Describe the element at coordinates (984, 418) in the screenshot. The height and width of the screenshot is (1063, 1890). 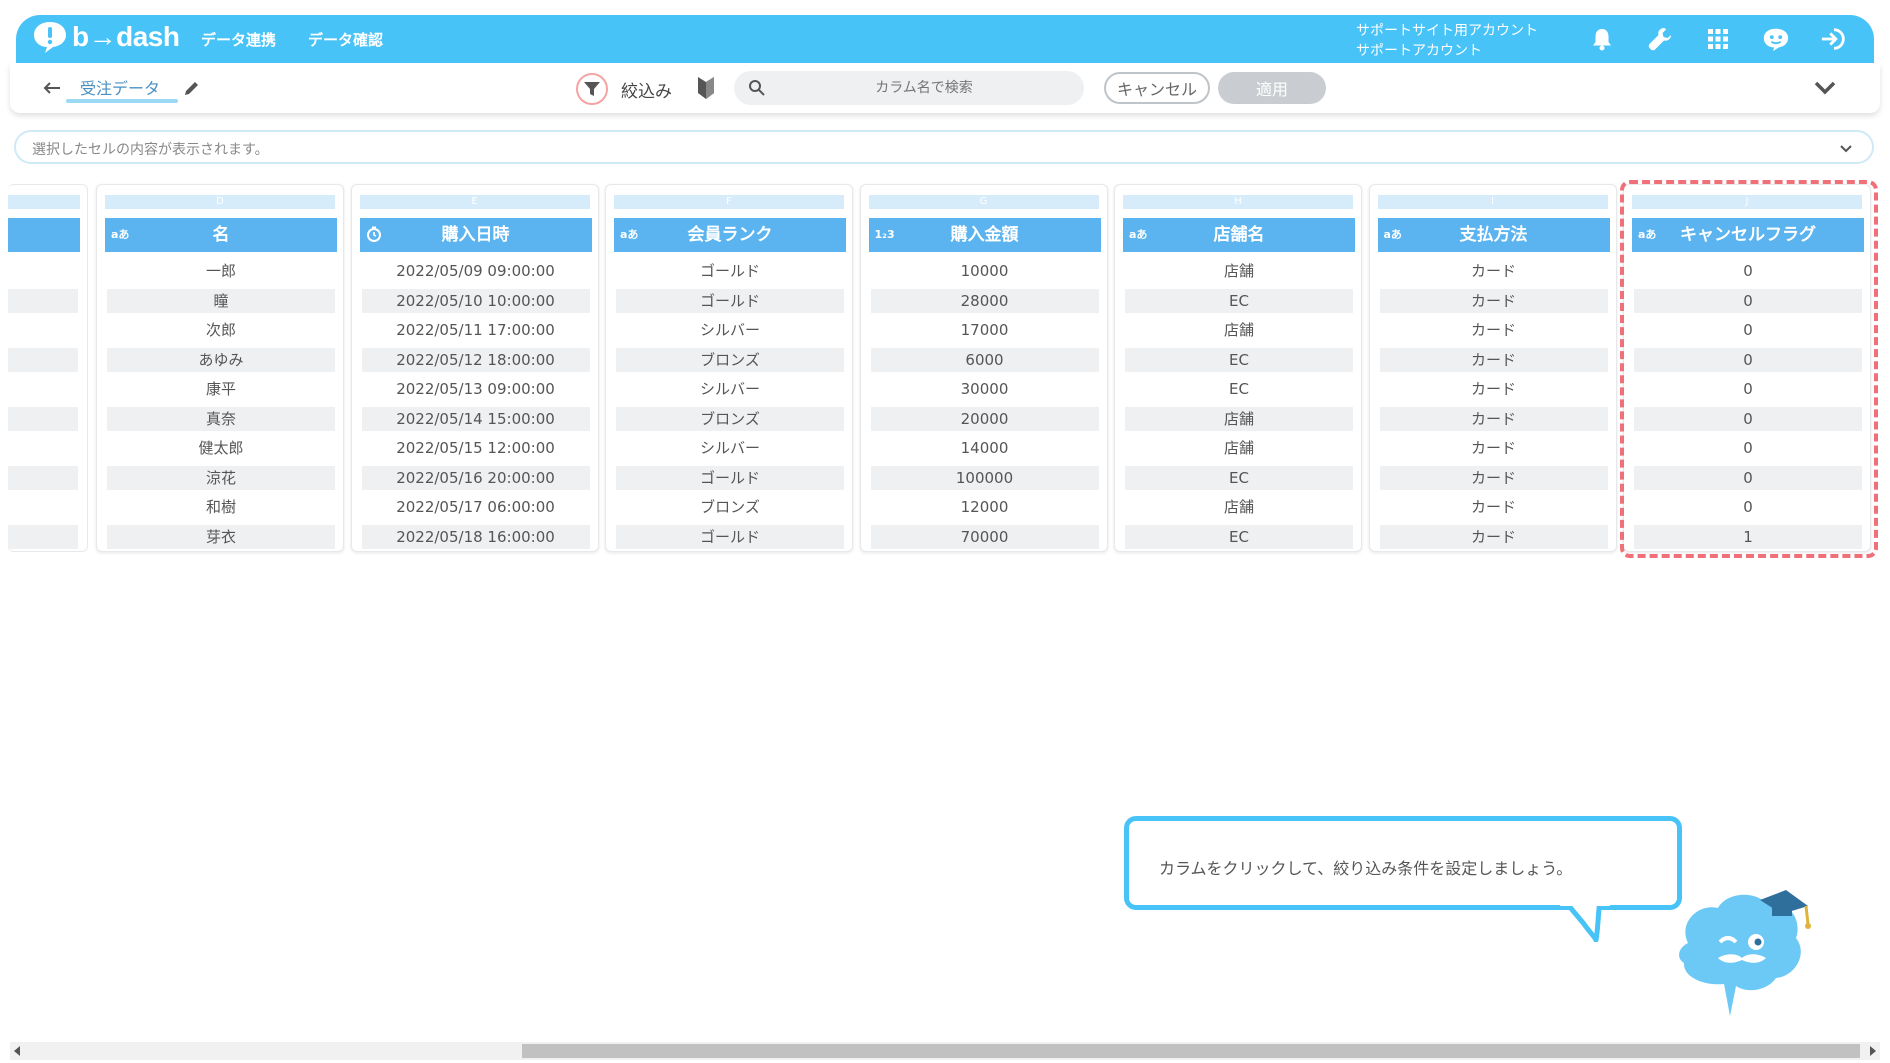
I see `table-cell: 20000` at that location.